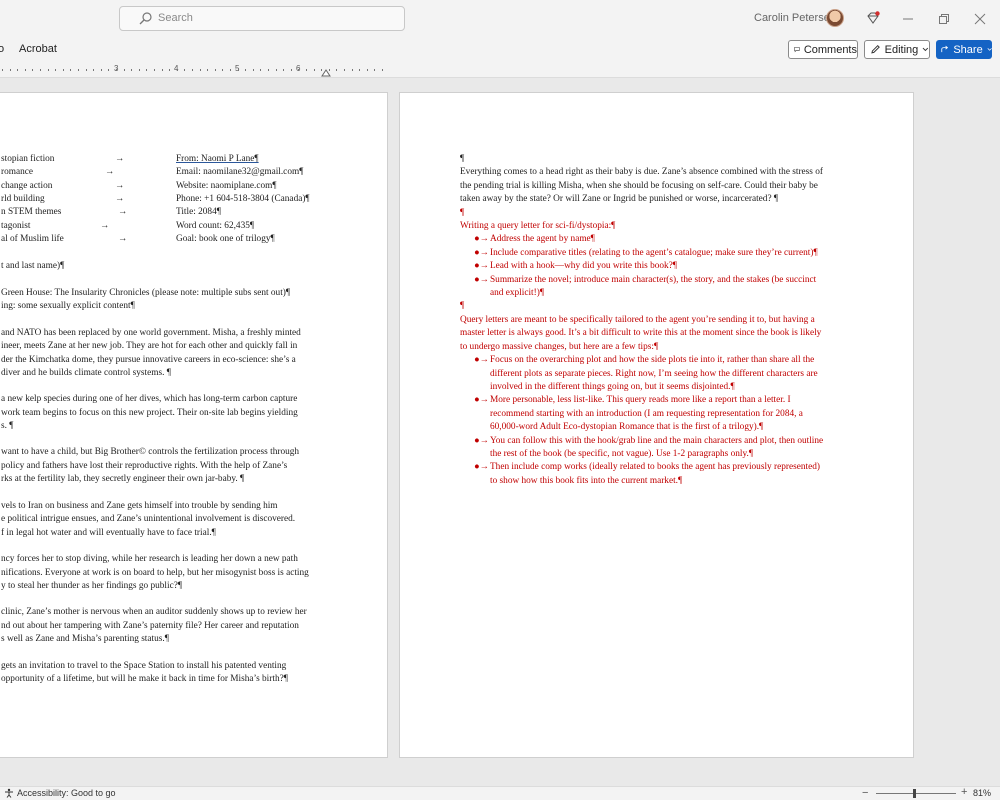 Image resolution: width=1000 pixels, height=800 pixels. I want to click on close-button, so click(980, 19).